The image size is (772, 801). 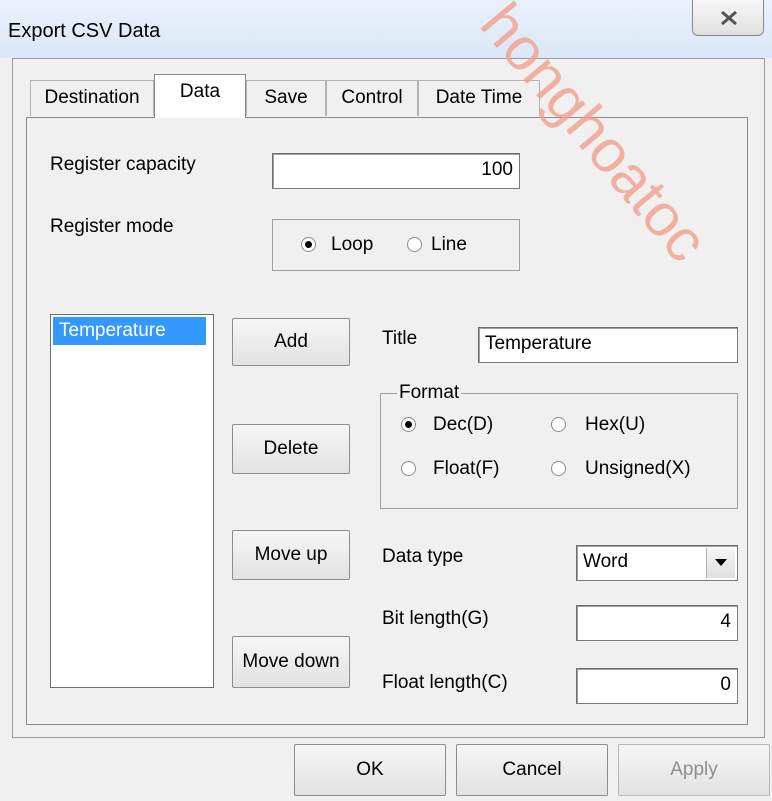 I want to click on data-type-select: Word, so click(x=657, y=563).